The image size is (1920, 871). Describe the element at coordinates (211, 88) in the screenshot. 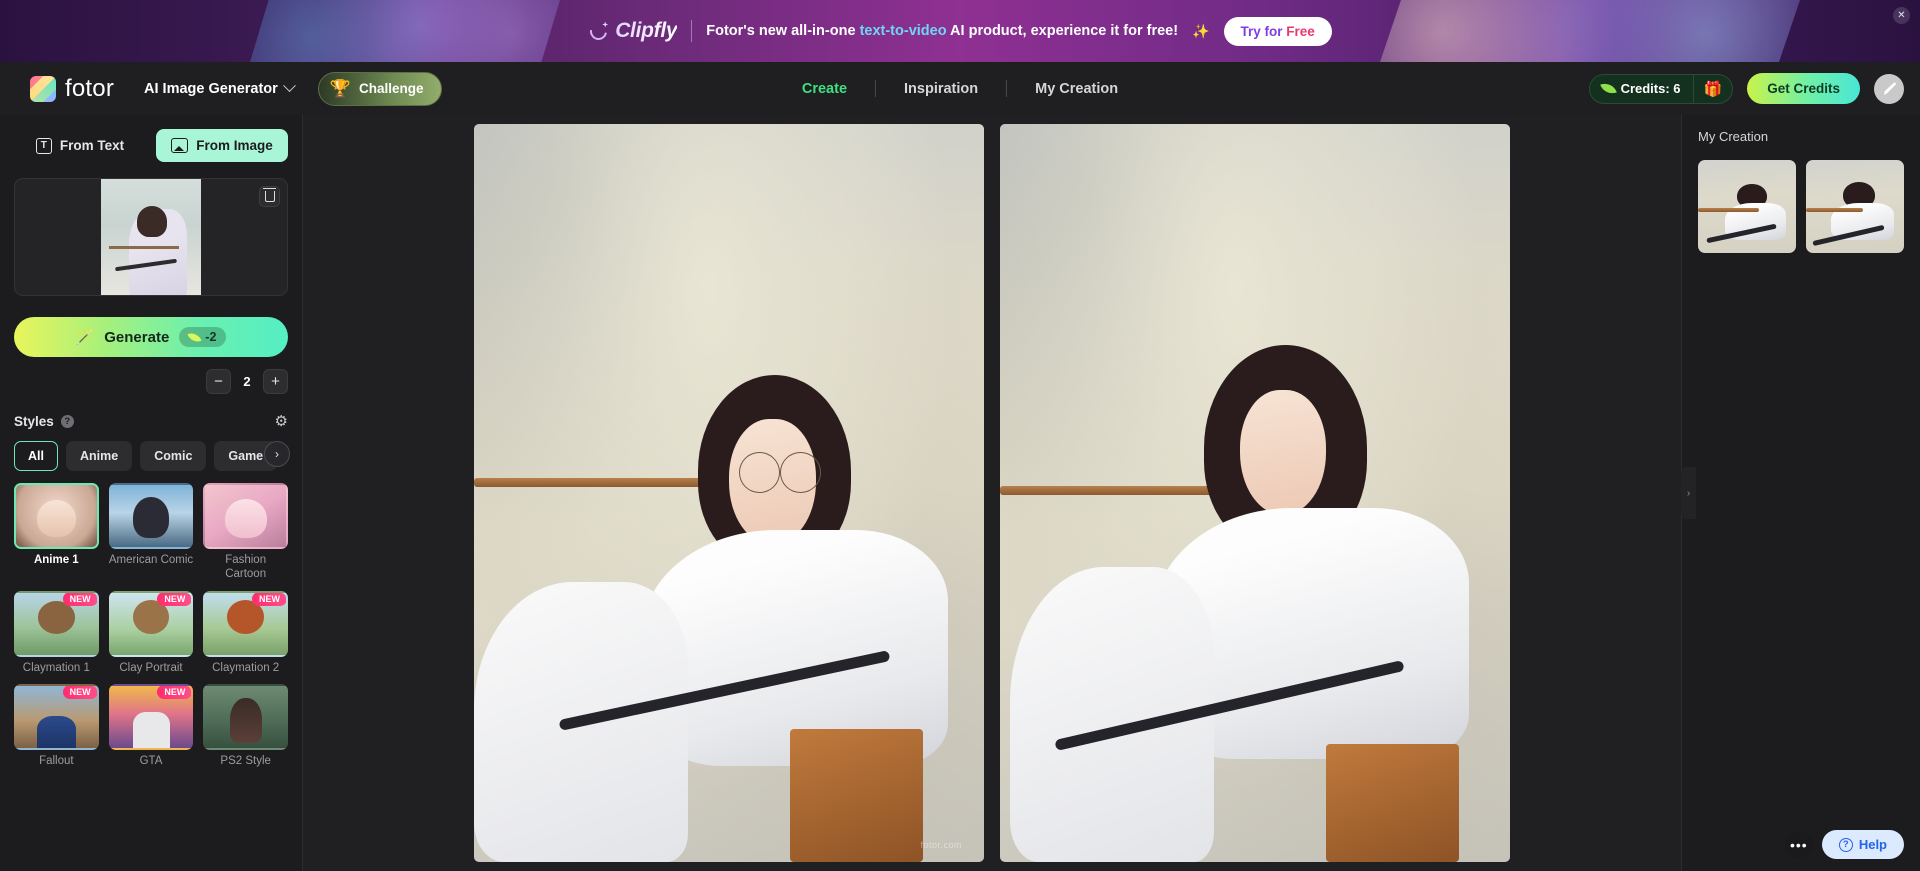

I see `app-selector-label: AI Image Generator` at that location.